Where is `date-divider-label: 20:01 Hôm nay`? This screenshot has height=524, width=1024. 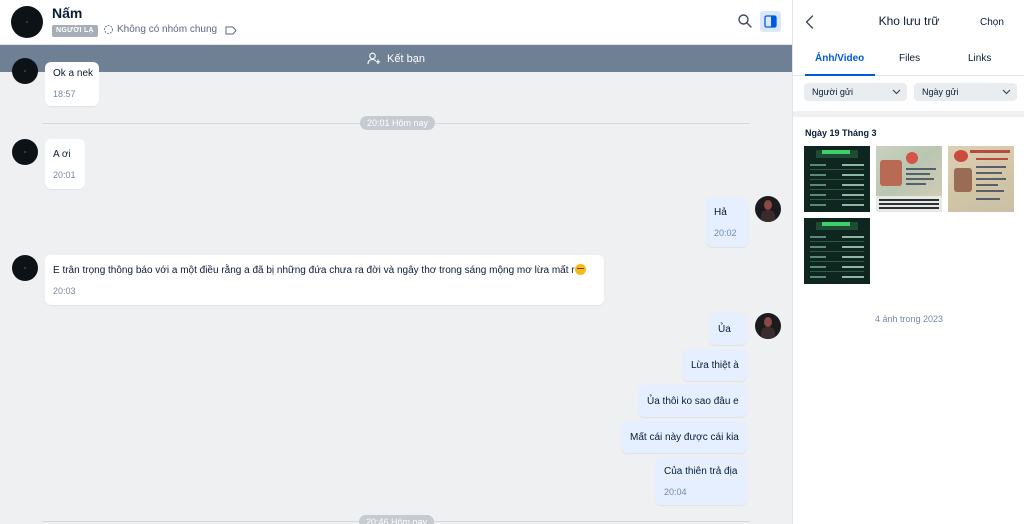 date-divider-label: 20:01 Hôm nay is located at coordinates (398, 123).